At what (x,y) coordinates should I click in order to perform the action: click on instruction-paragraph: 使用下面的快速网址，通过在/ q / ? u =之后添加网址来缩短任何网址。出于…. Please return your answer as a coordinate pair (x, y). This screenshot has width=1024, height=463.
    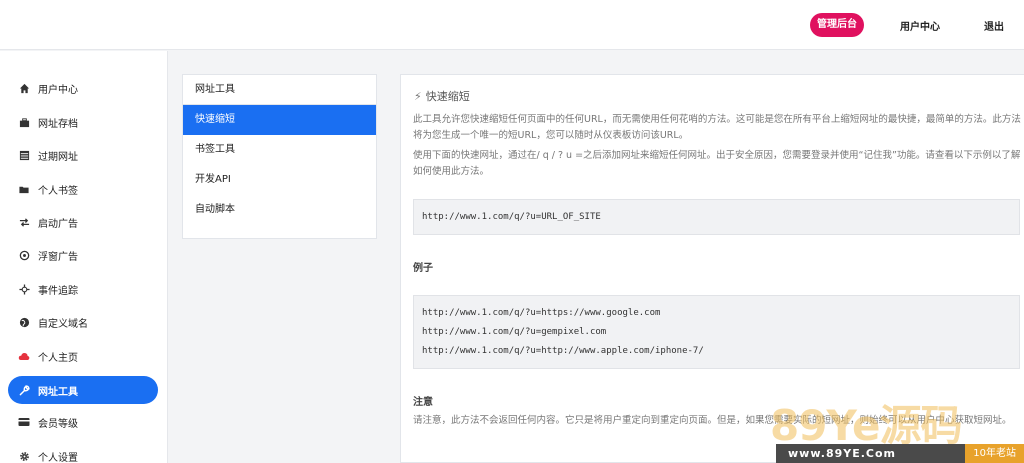
    Looking at the image, I should click on (717, 163).